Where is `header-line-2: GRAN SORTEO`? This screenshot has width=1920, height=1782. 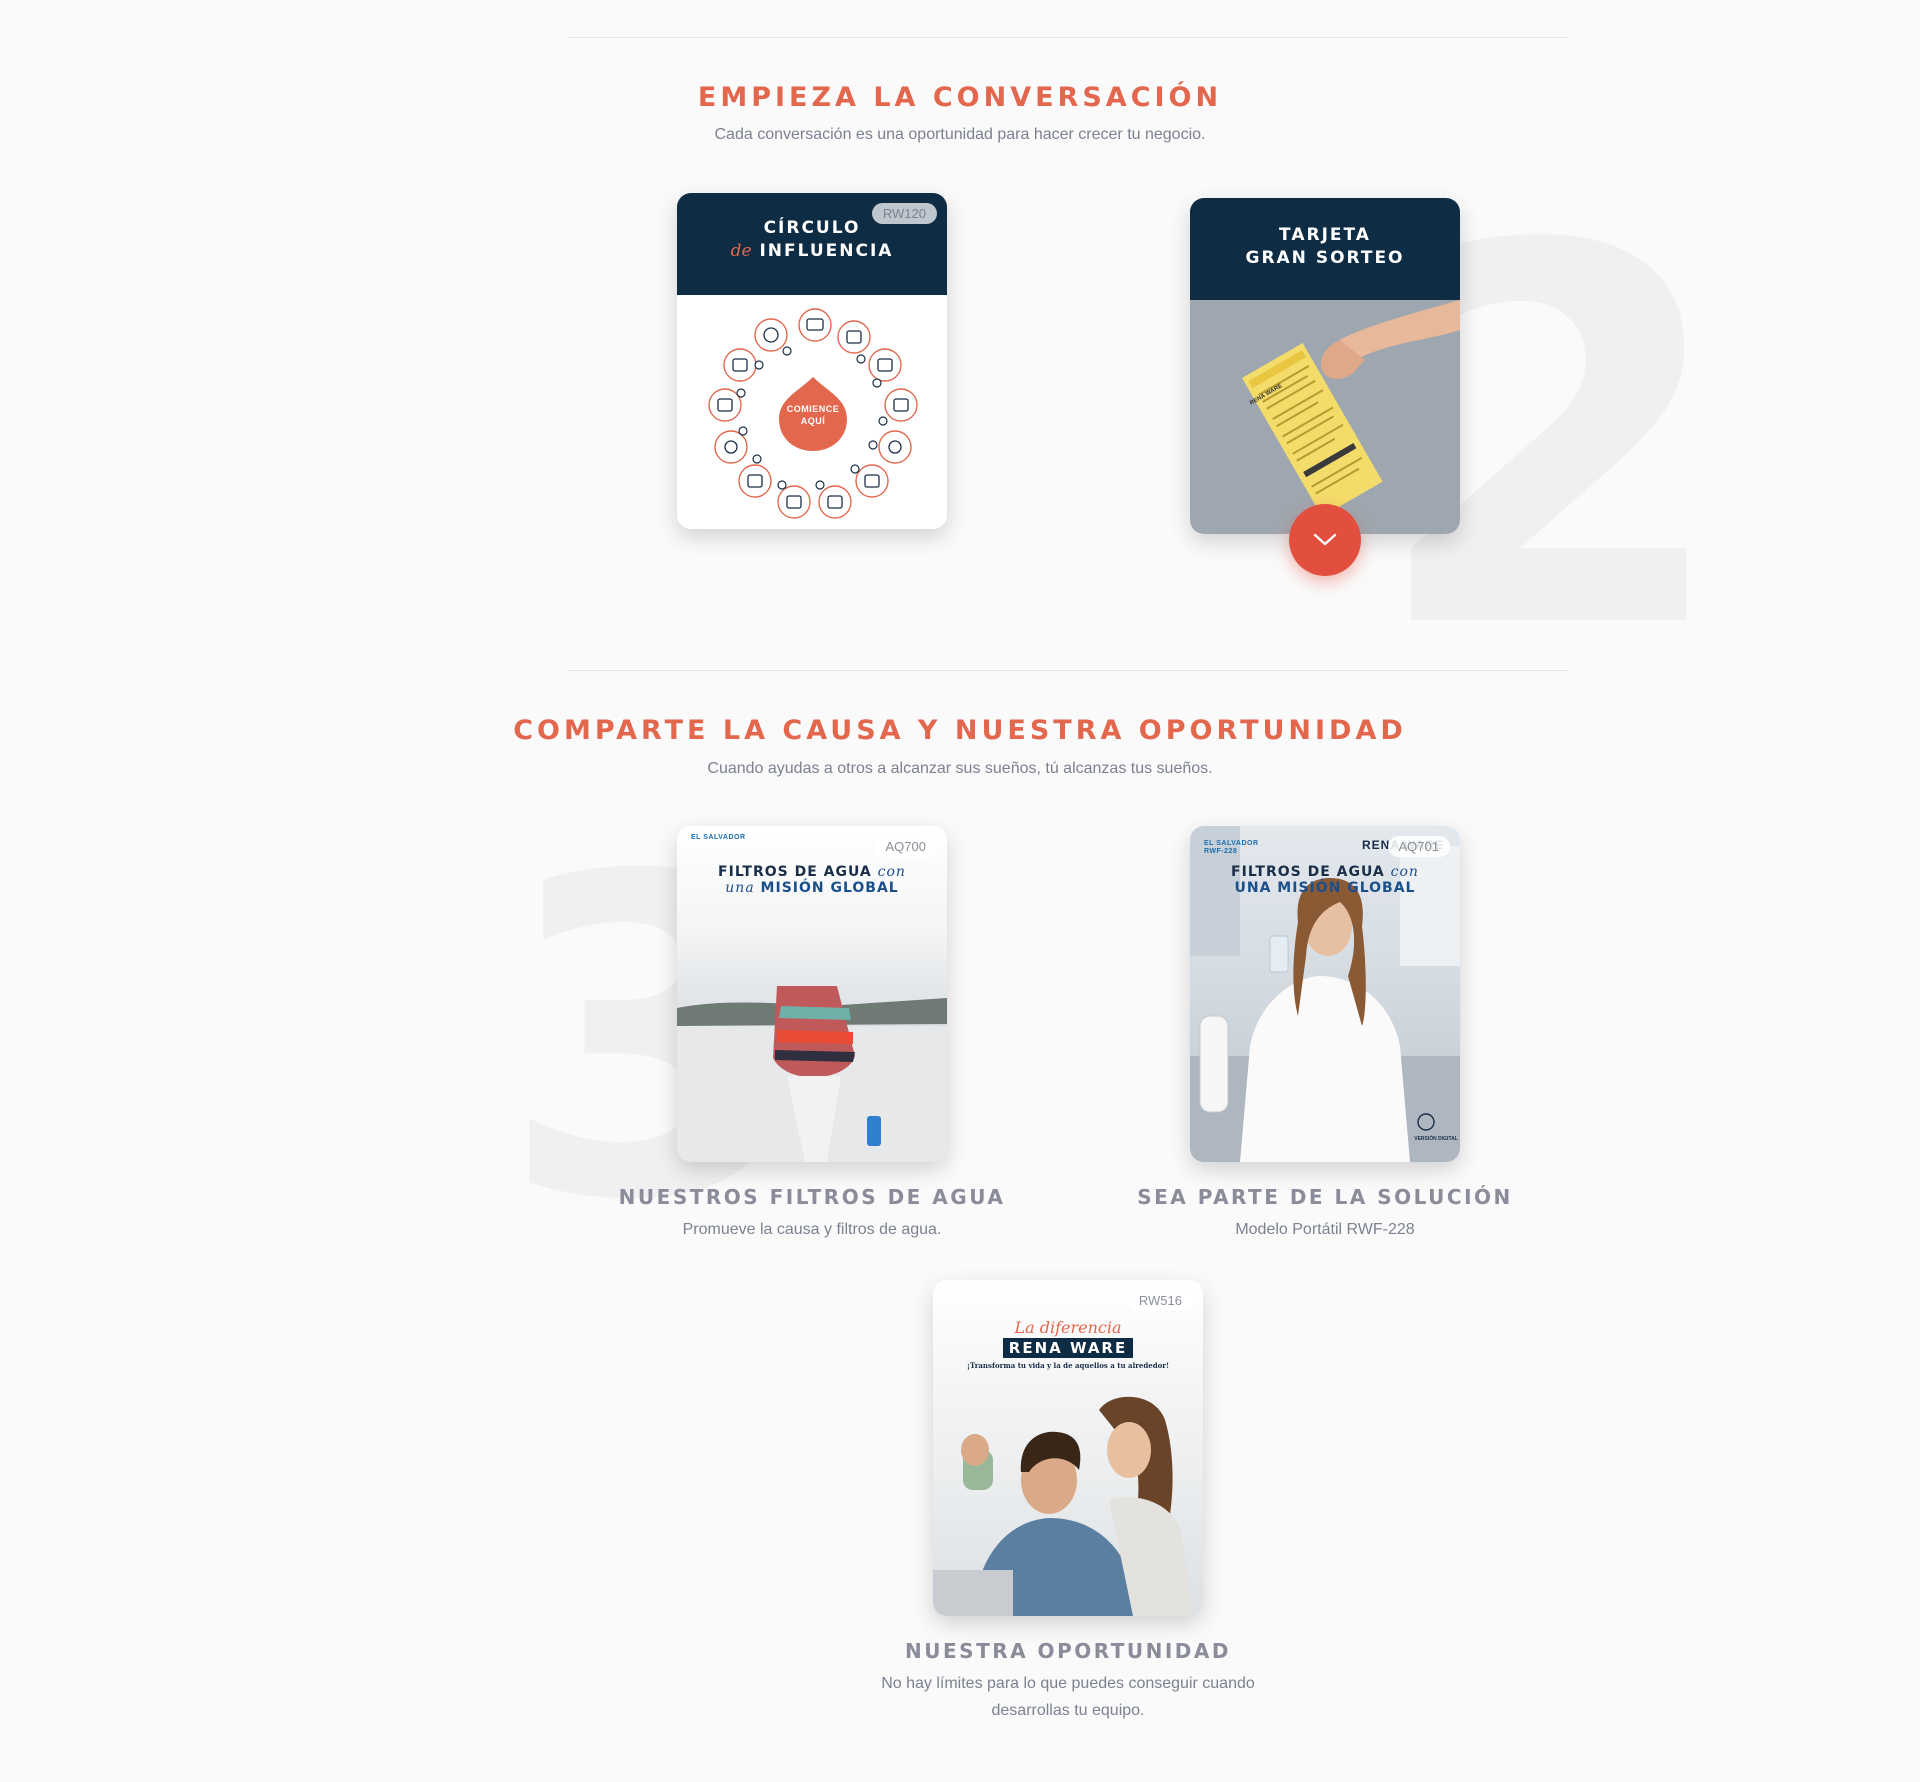
header-line-2: GRAN SORTEO is located at coordinates (1325, 258).